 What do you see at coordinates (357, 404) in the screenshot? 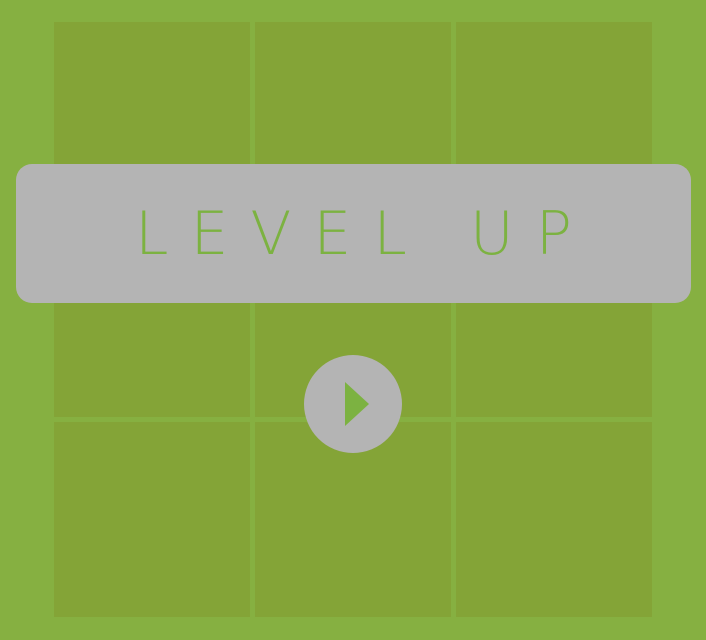
I see `play-icon` at bounding box center [357, 404].